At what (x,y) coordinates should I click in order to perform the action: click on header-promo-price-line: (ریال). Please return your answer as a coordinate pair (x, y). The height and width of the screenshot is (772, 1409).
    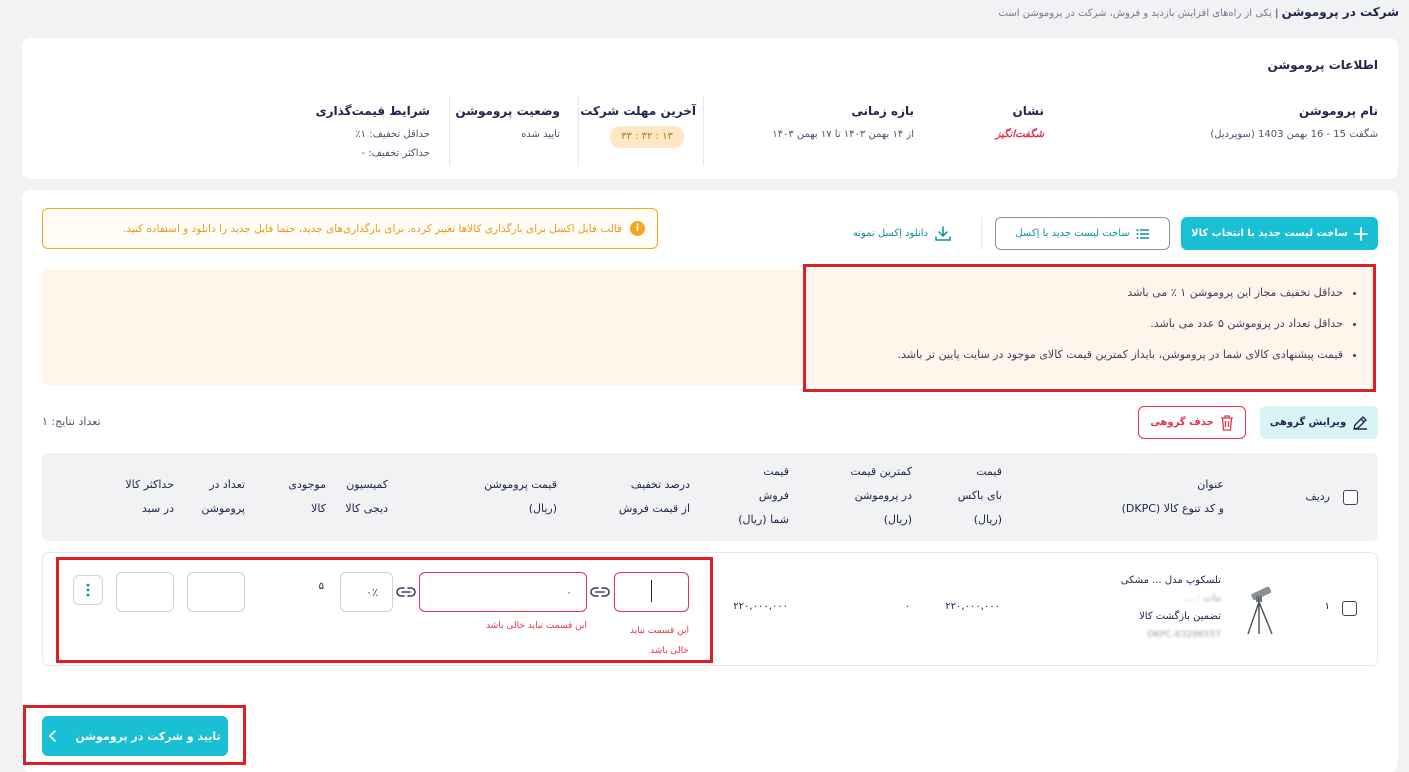
    Looking at the image, I should click on (542, 508).